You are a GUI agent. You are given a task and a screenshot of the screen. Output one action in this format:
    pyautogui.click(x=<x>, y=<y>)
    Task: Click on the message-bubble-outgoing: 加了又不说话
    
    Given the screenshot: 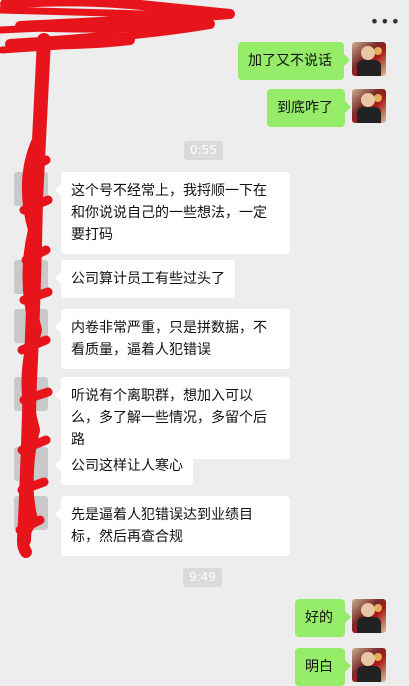 What is the action you would take?
    pyautogui.click(x=294, y=61)
    